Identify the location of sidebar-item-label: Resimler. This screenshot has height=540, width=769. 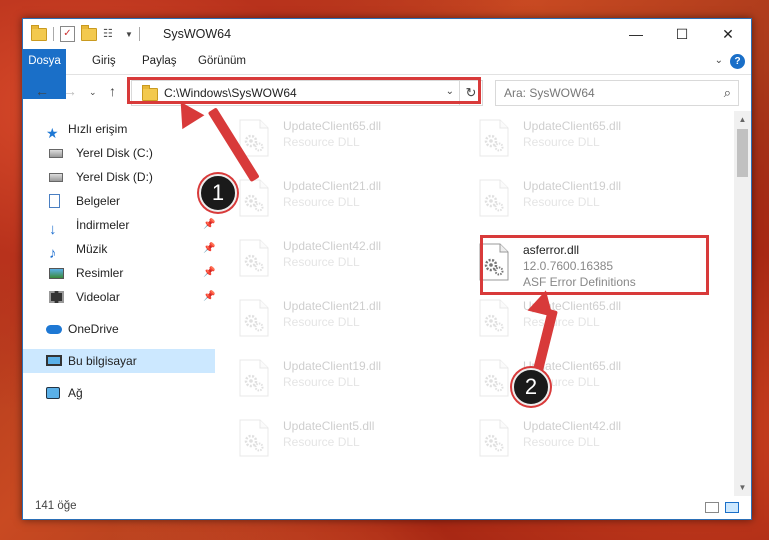
(100, 273).